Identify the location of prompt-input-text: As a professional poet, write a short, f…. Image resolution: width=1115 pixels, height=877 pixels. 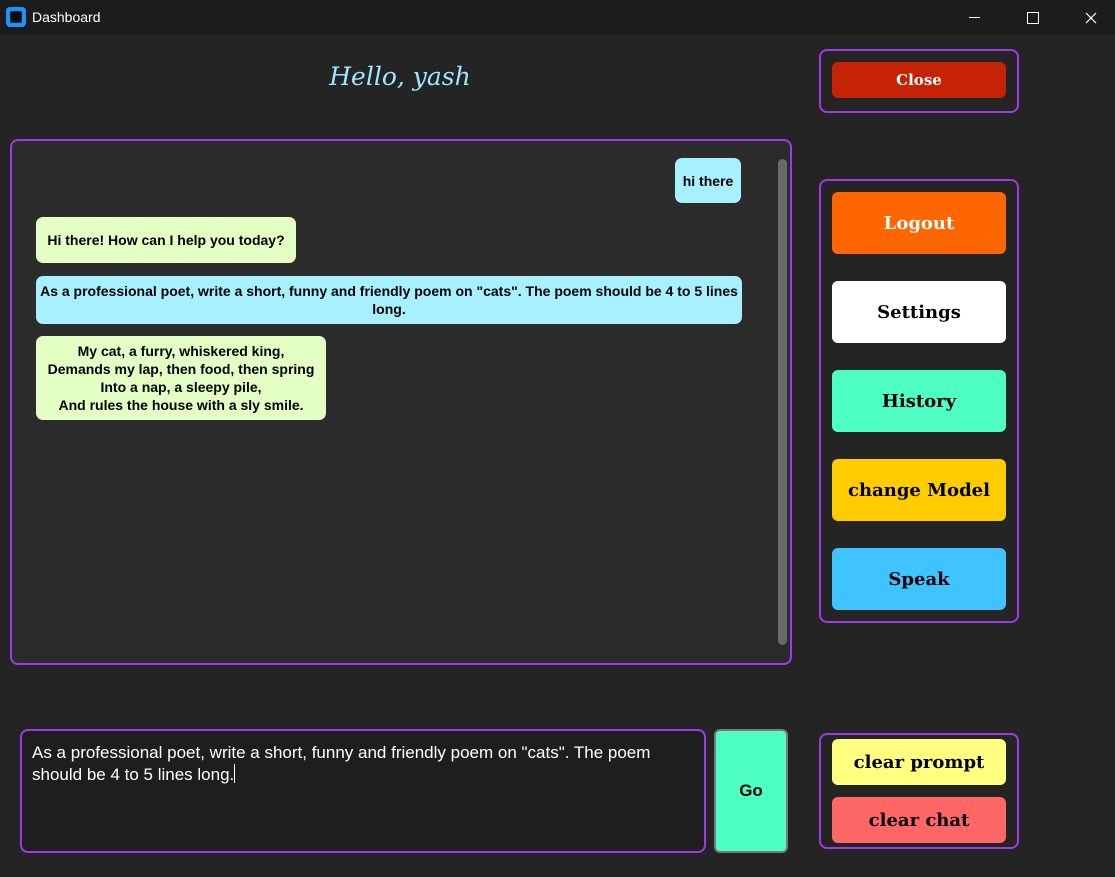
(341, 763).